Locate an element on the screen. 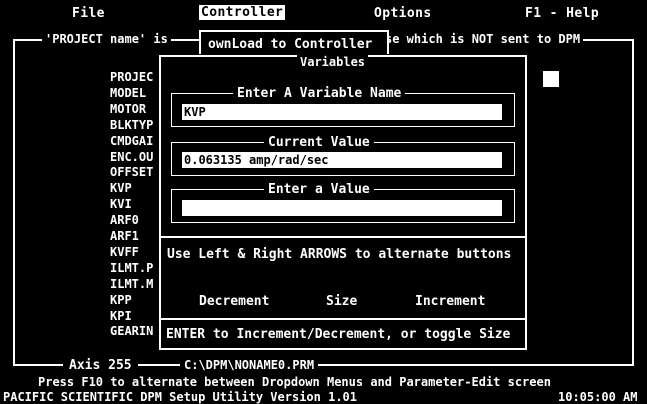  dialog-title: Variables is located at coordinates (333, 62).